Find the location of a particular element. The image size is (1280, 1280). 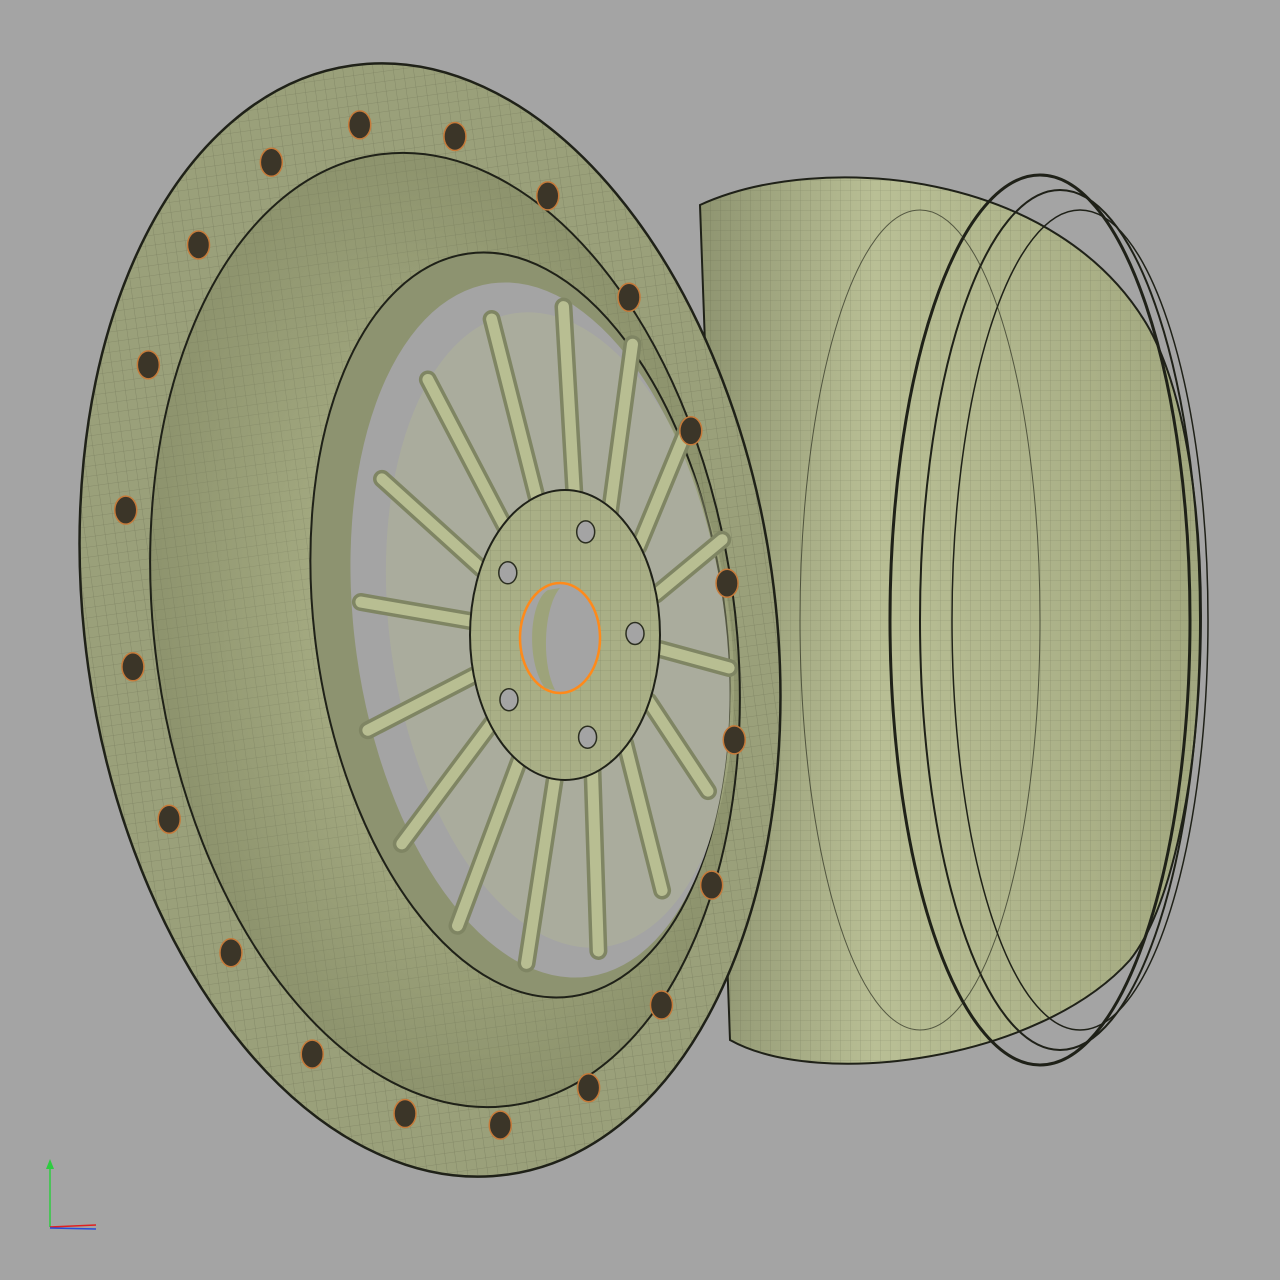

x-axis-line is located at coordinates (73, 1226).